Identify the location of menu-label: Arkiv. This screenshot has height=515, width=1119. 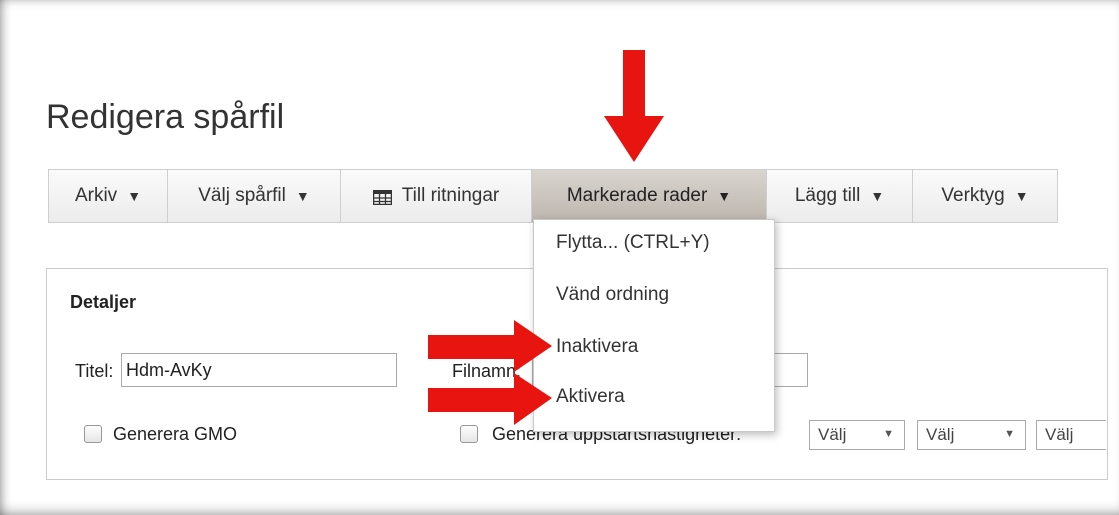
(96, 195).